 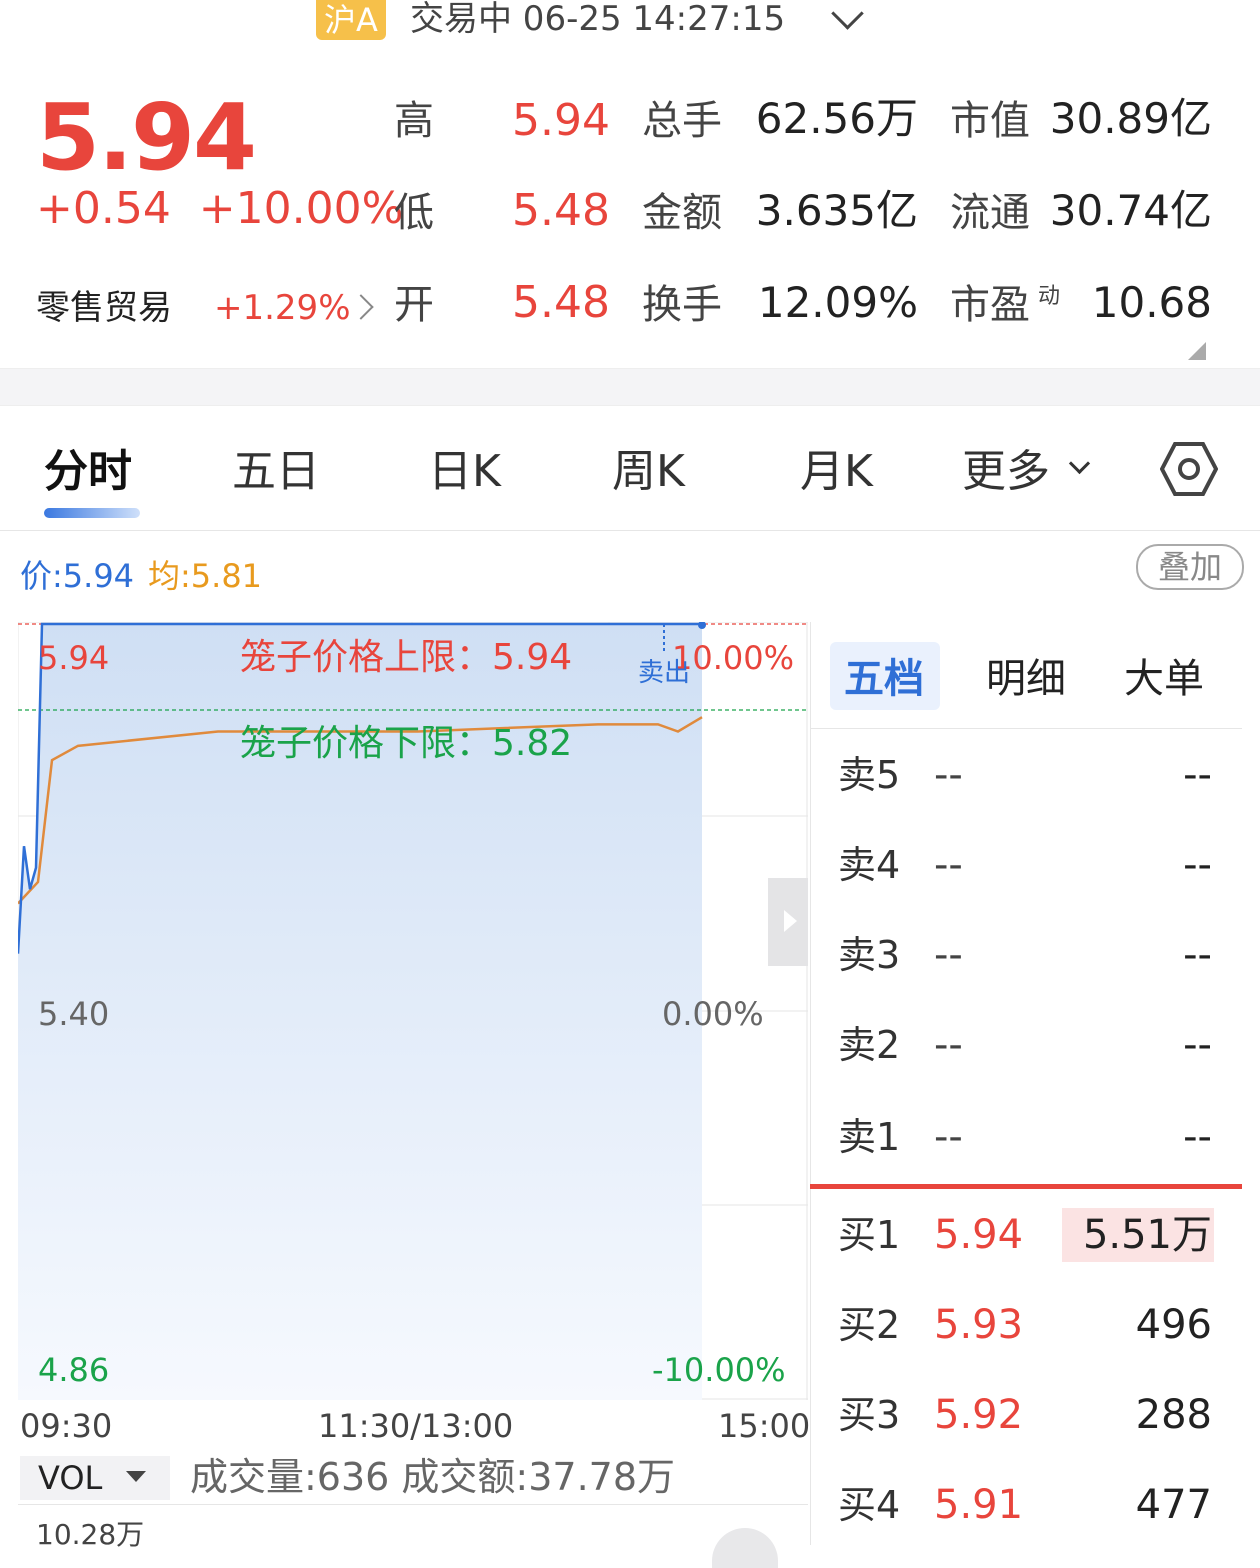 I want to click on mktcap-value: 30.89亿, so click(x=1130, y=118).